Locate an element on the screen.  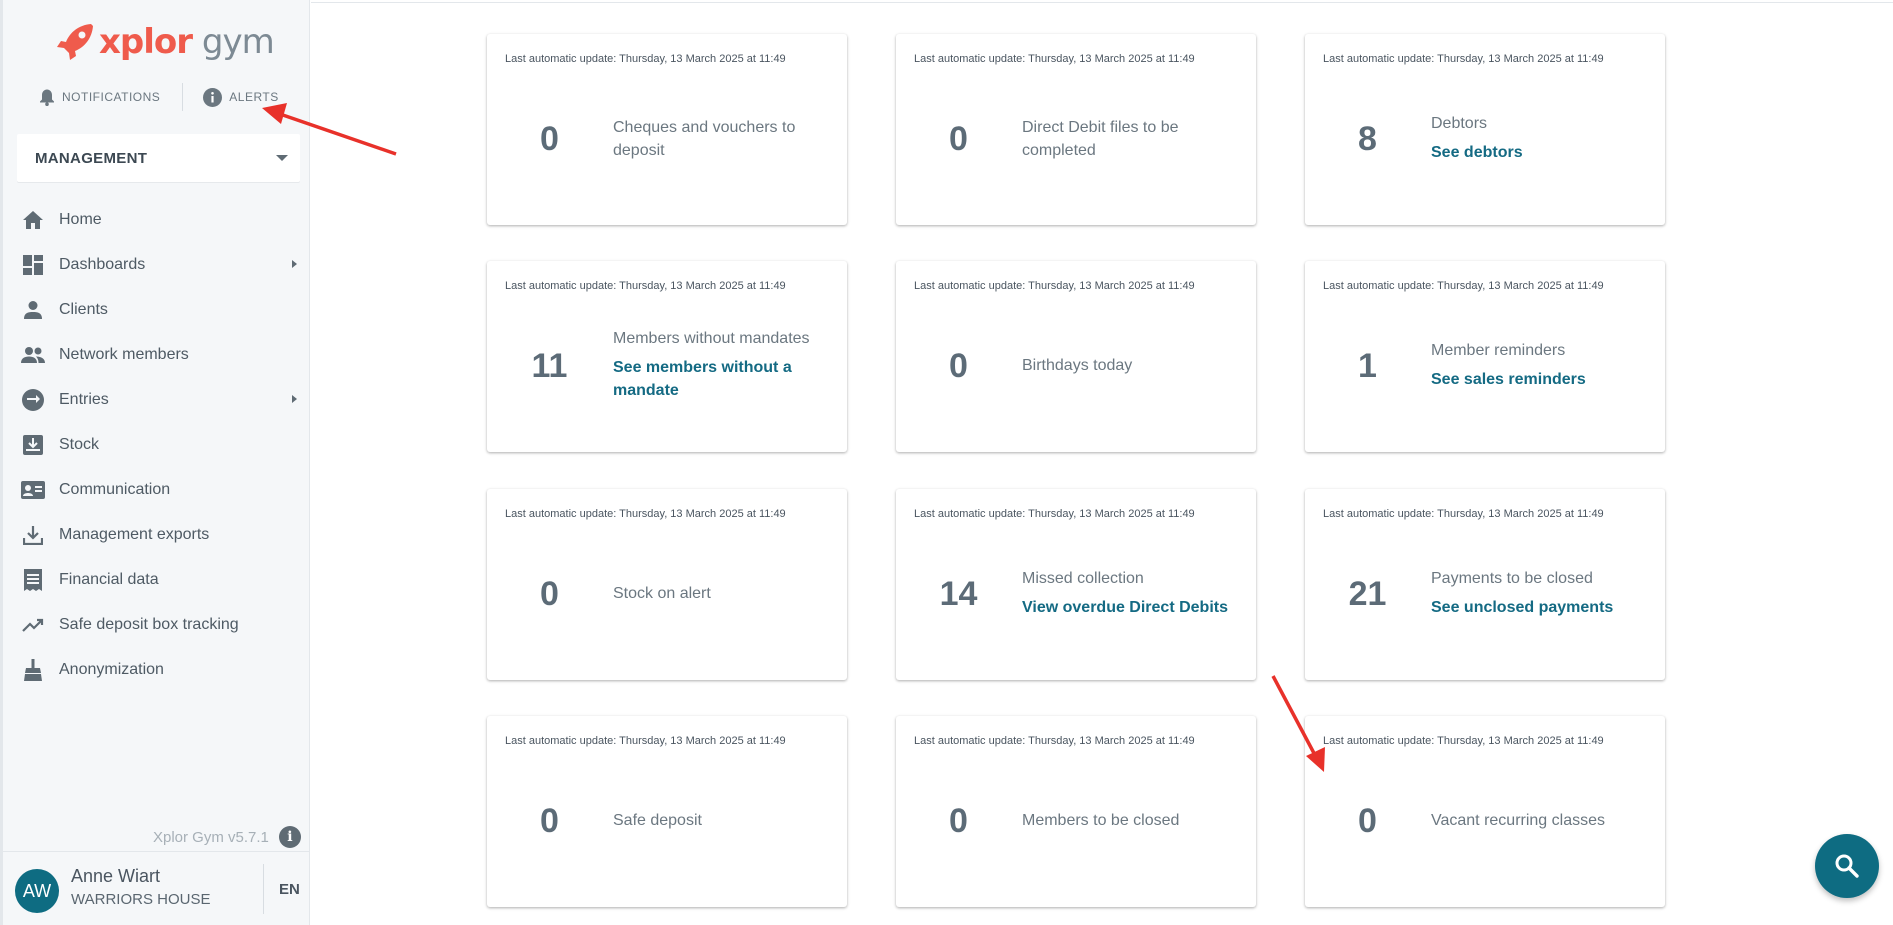
top-links: NOTIFICATIONS ALERTS is located at coordinates (156, 97).